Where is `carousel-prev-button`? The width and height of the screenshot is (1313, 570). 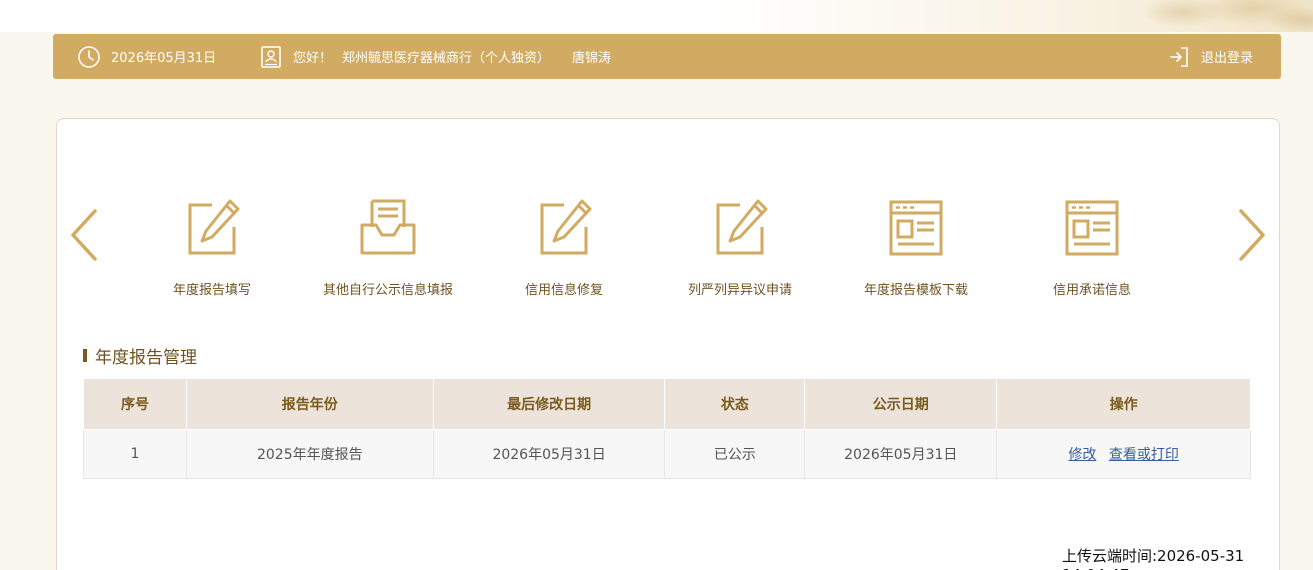
carousel-prev-button is located at coordinates (84, 235).